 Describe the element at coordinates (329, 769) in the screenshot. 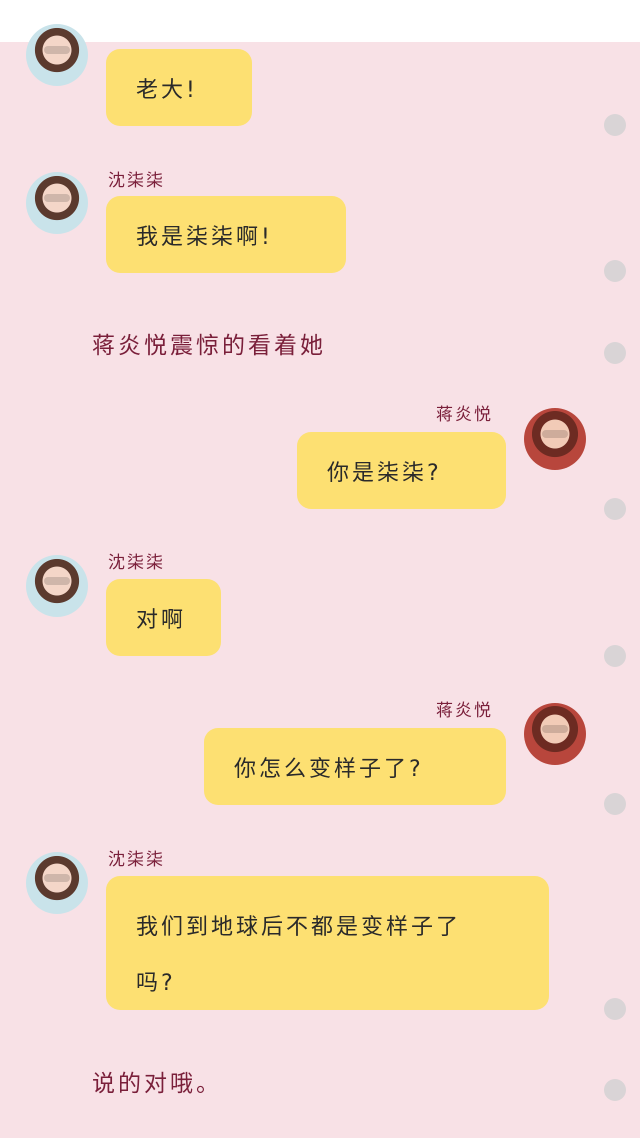

I see `message-text: 你怎么变样子了?` at that location.